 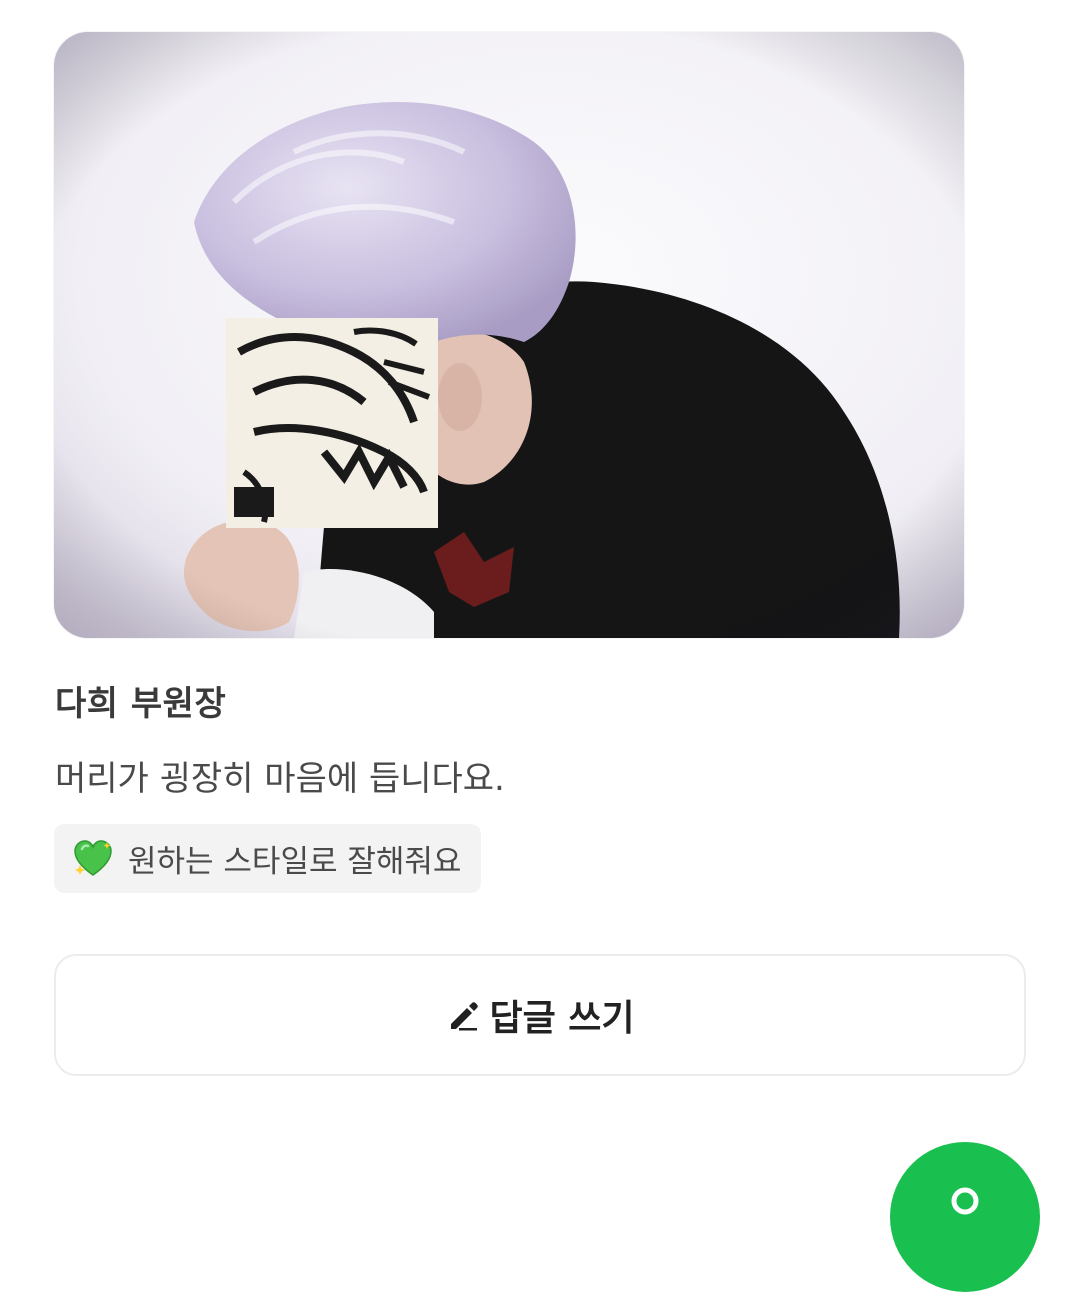 What do you see at coordinates (462, 1015) in the screenshot?
I see `pencil-icon` at bounding box center [462, 1015].